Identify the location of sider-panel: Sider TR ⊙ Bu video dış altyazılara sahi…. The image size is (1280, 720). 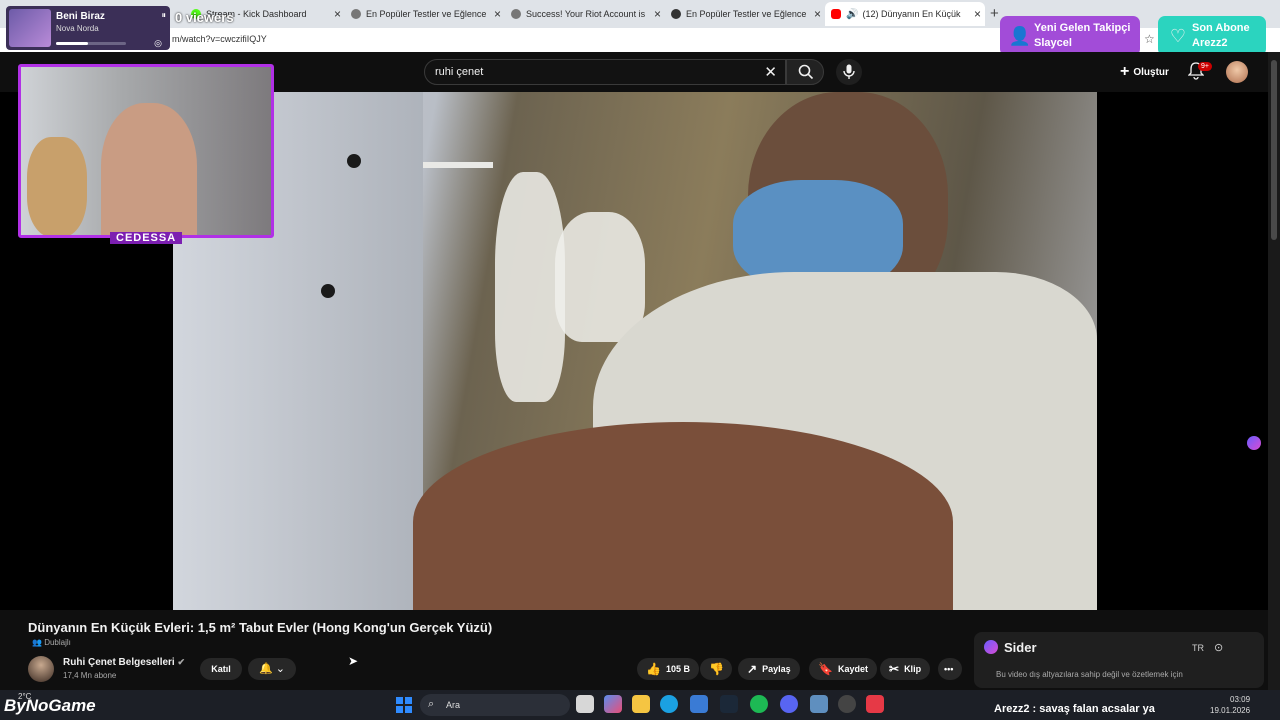
(1119, 660).